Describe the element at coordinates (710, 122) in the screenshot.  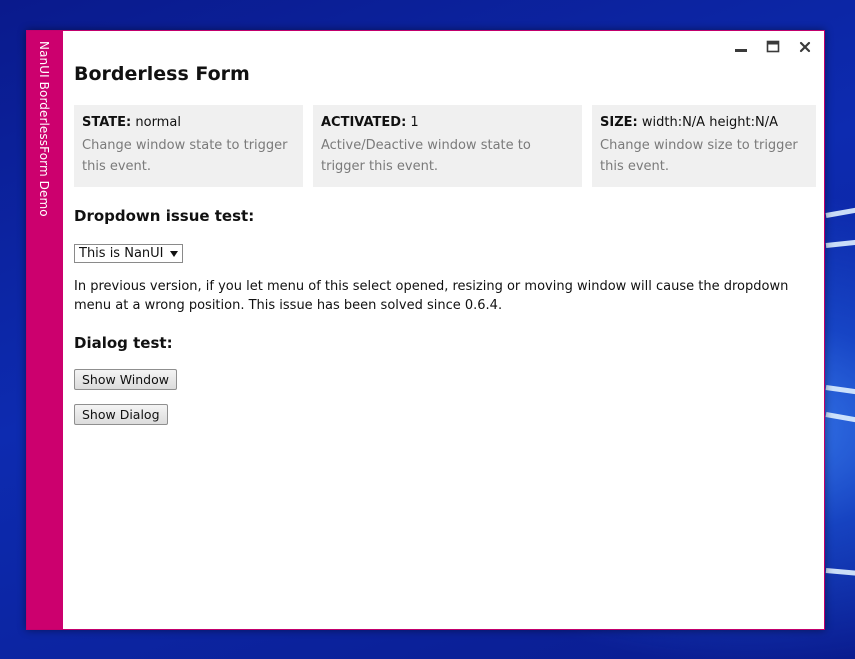
I see `size-value: width:N/A height:N/A` at that location.